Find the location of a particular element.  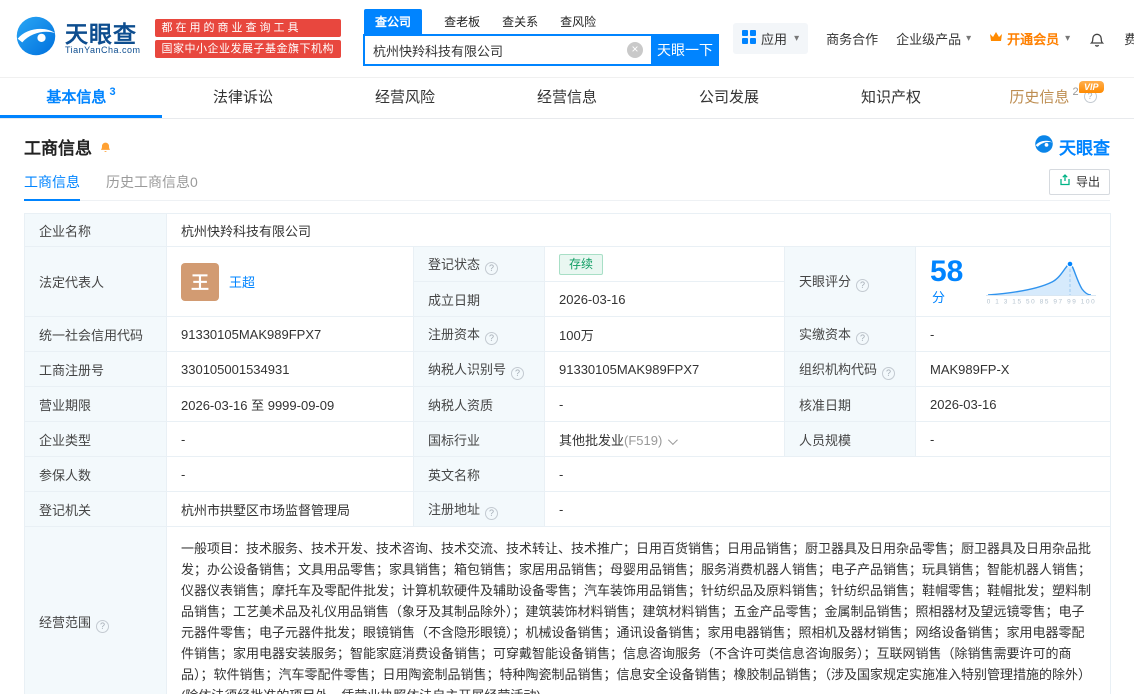

score-label-text: 天眼评分 is located at coordinates (825, 281).